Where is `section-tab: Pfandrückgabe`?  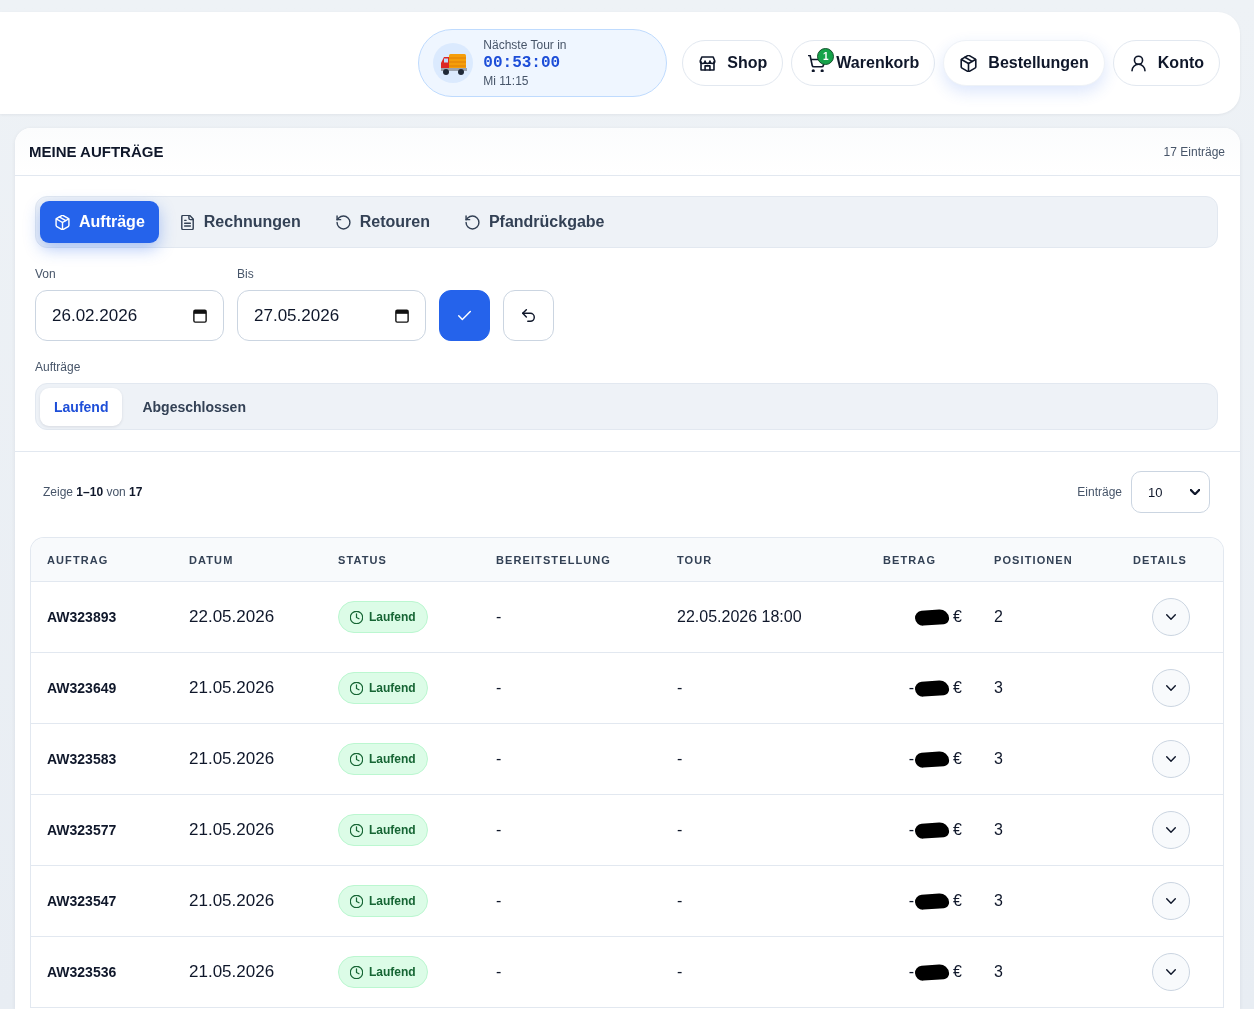
section-tab: Pfandrückgabe is located at coordinates (534, 222).